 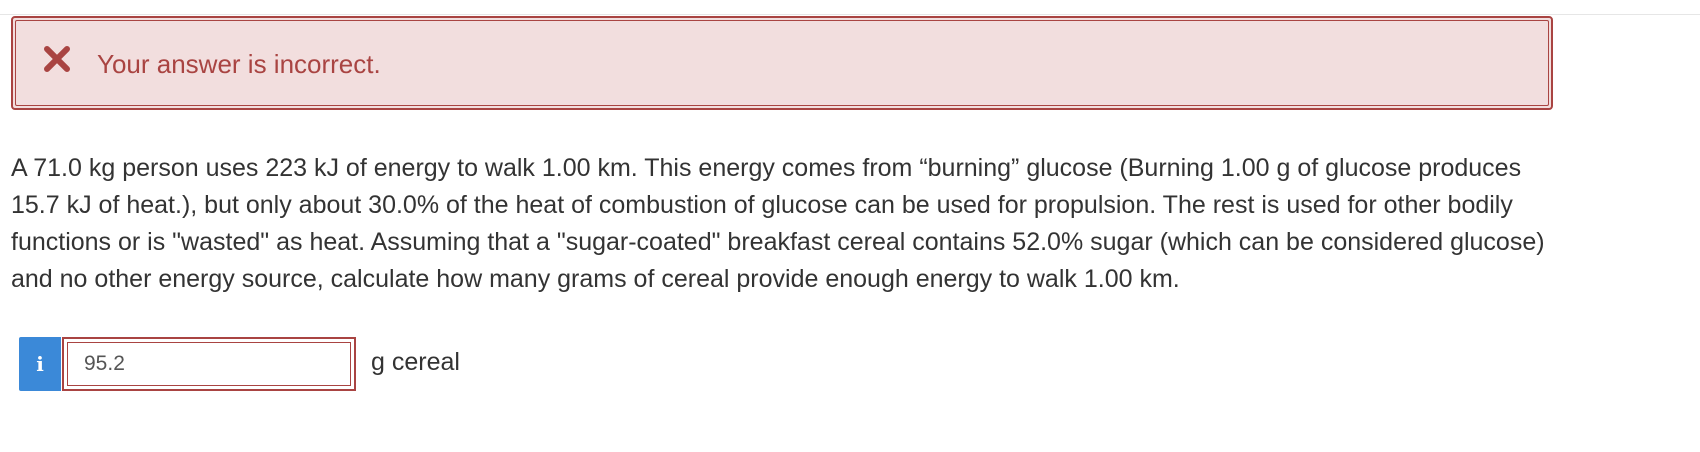 I want to click on answer-field-wrapper, so click(x=209, y=364).